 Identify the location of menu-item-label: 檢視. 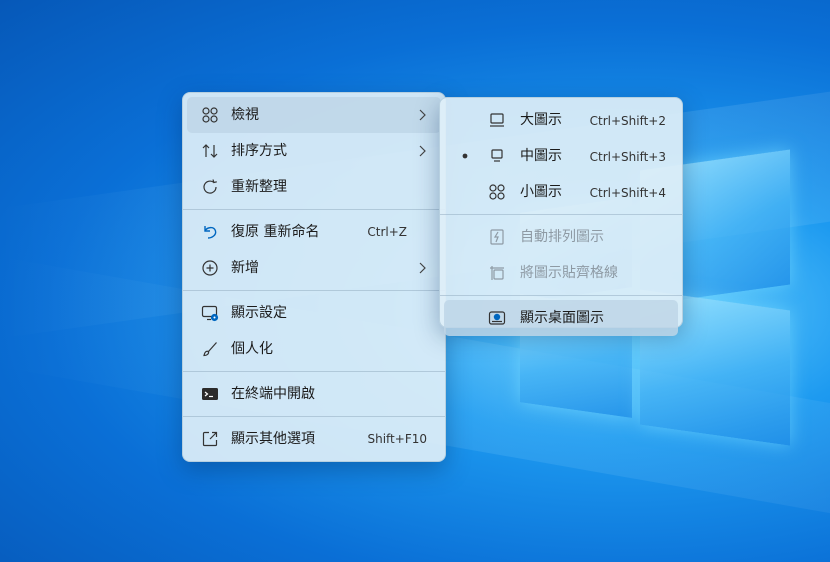
(245, 115).